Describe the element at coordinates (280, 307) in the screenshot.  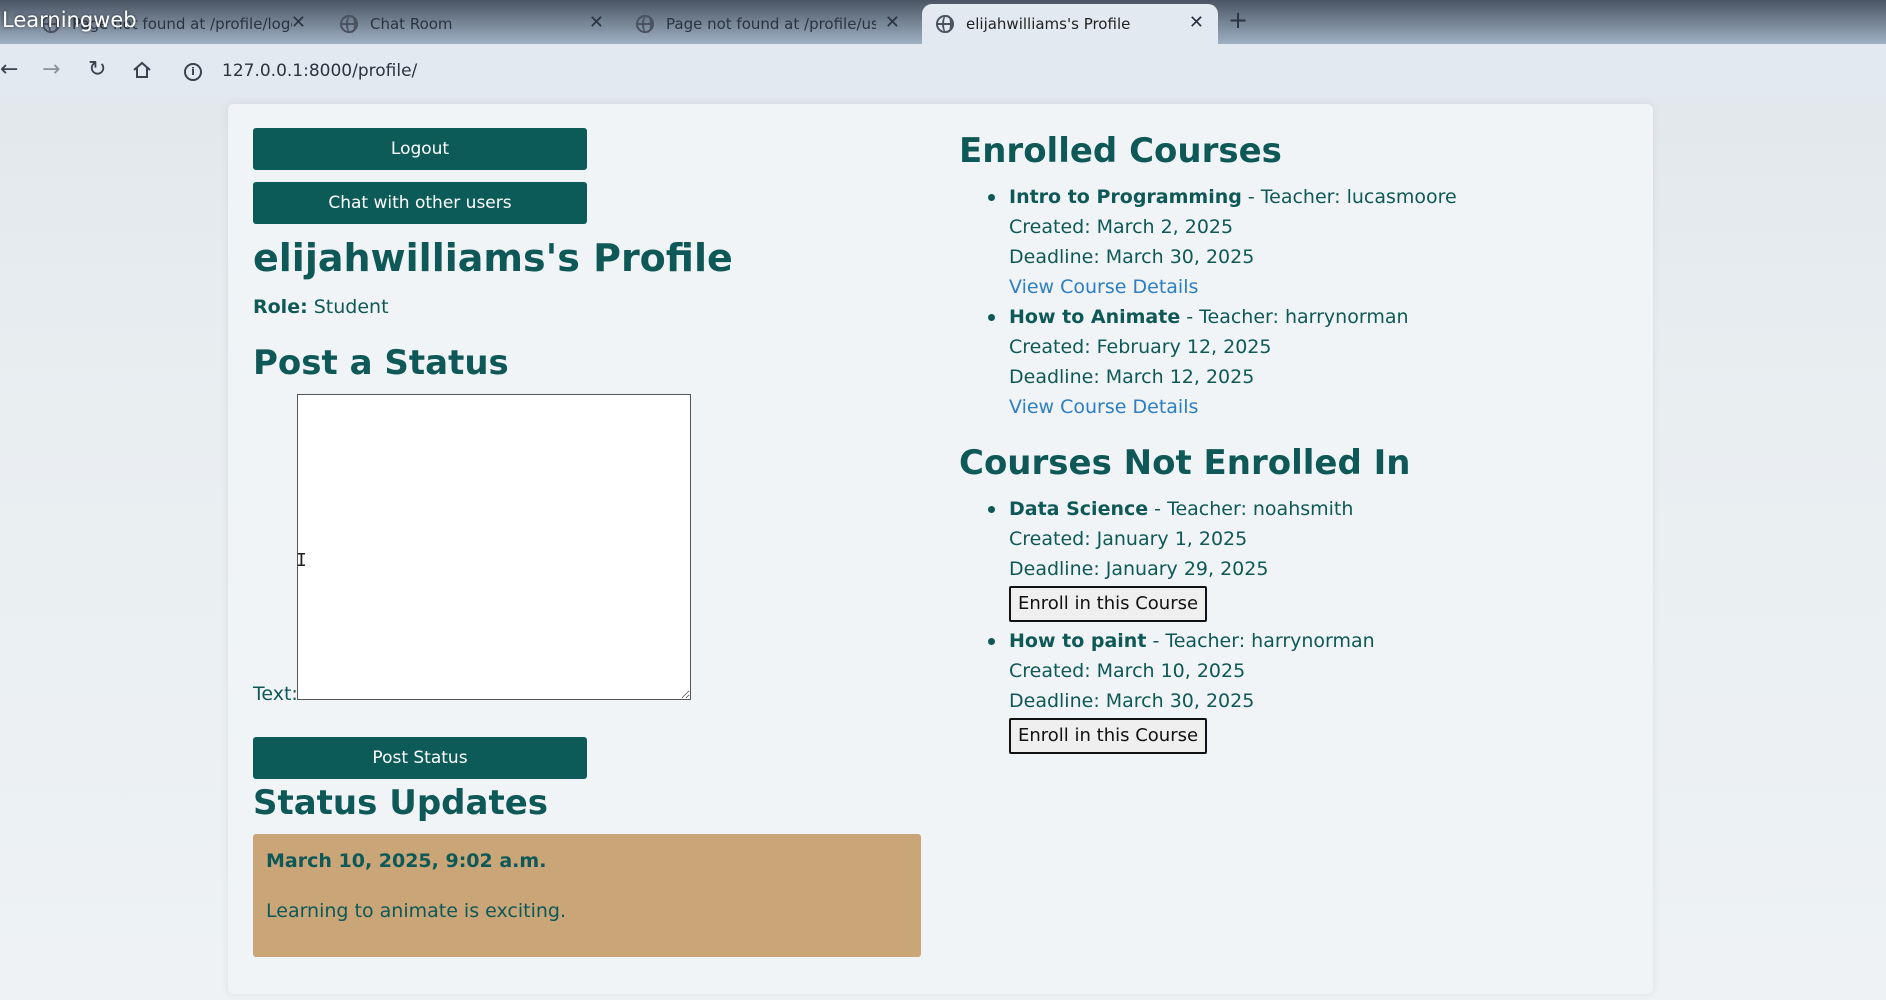
I see `role-label: Role:` at that location.